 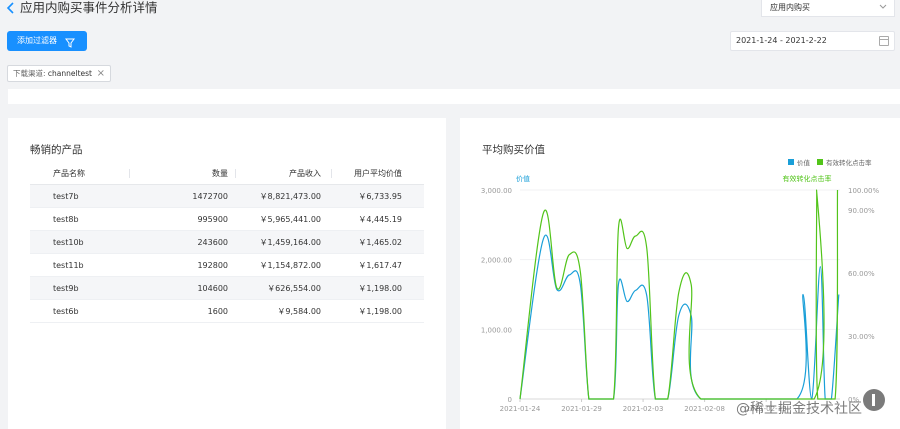 What do you see at coordinates (290, 219) in the screenshot?
I see `revenue-cell: ￥5,965,441.00` at bounding box center [290, 219].